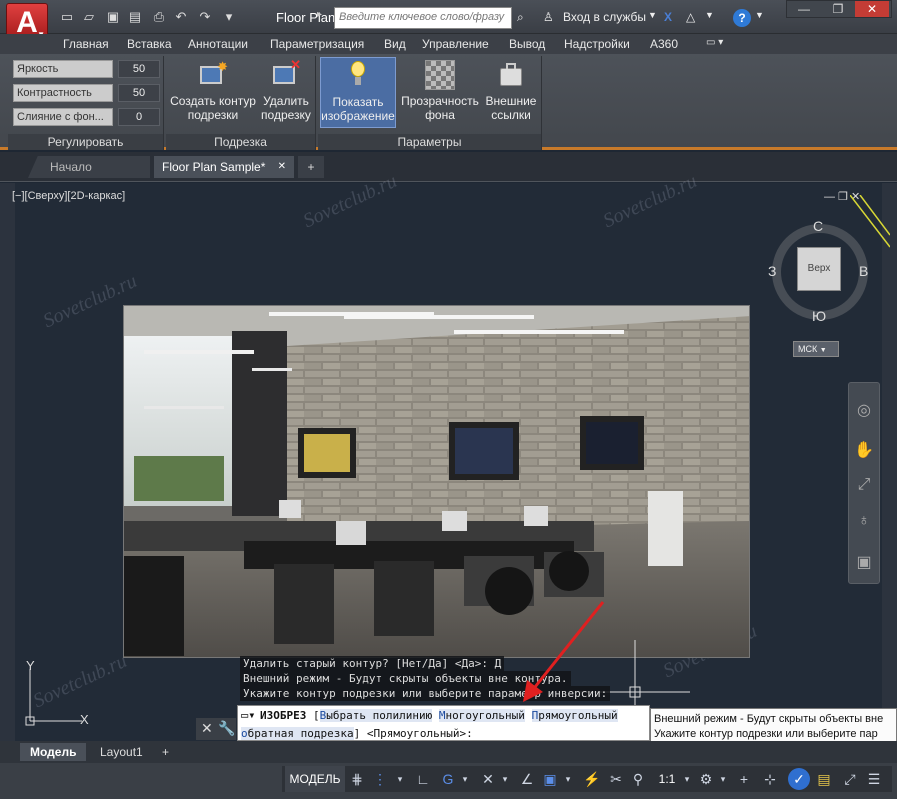 The image size is (897, 799). Describe the element at coordinates (667, 779) in the screenshot. I see `annotation-scale-value: 1:1` at that location.